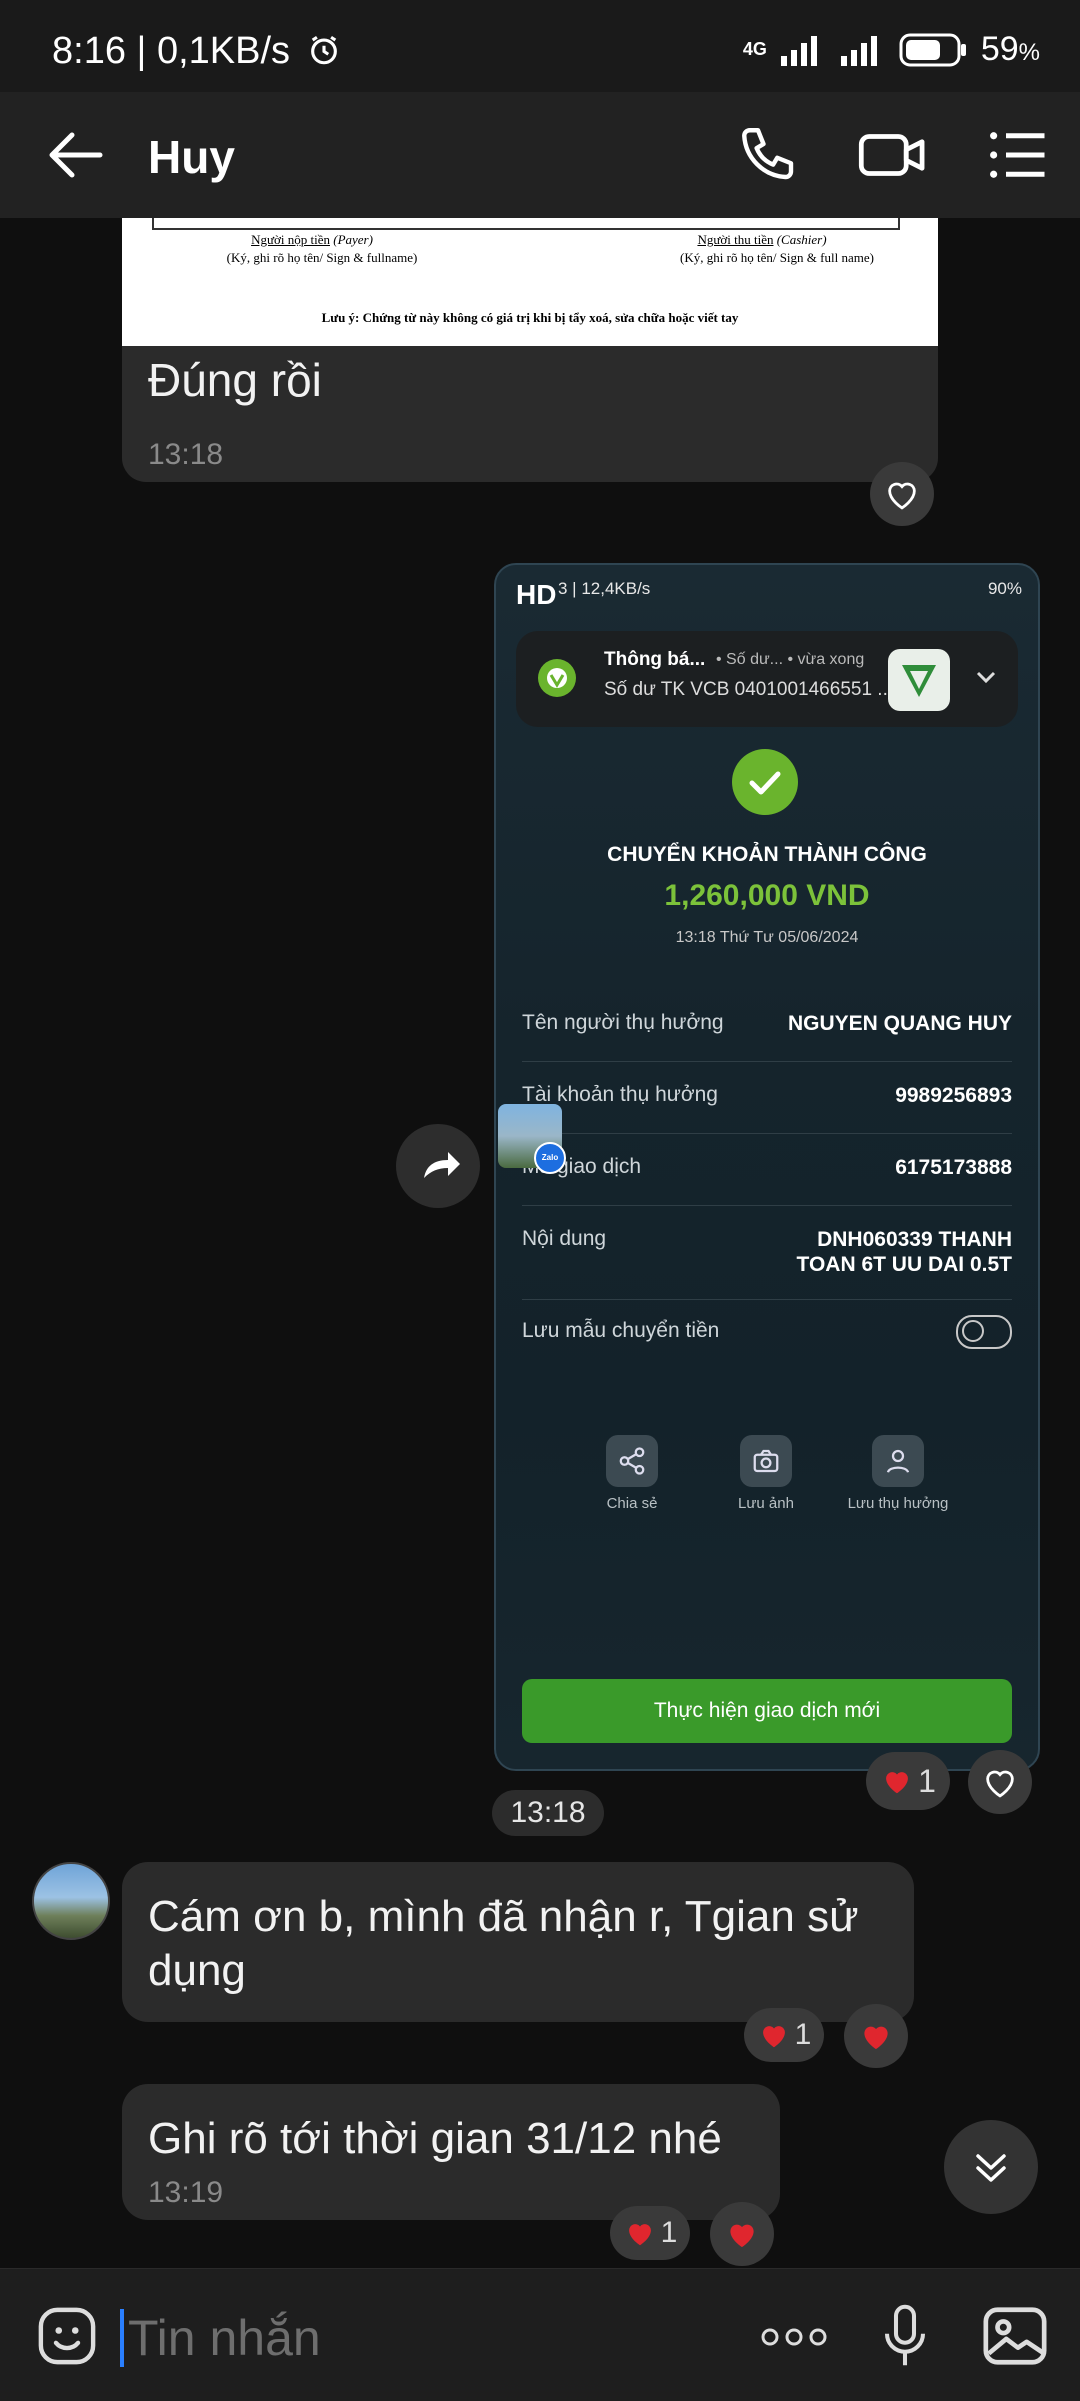 The width and height of the screenshot is (1080, 2401). I want to click on receipt-border, so click(526, 224).